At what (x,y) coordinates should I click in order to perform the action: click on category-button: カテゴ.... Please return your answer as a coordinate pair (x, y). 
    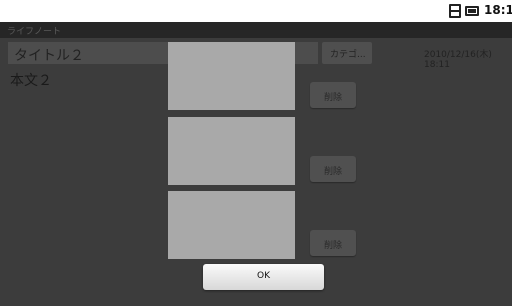
    Looking at the image, I should click on (347, 53).